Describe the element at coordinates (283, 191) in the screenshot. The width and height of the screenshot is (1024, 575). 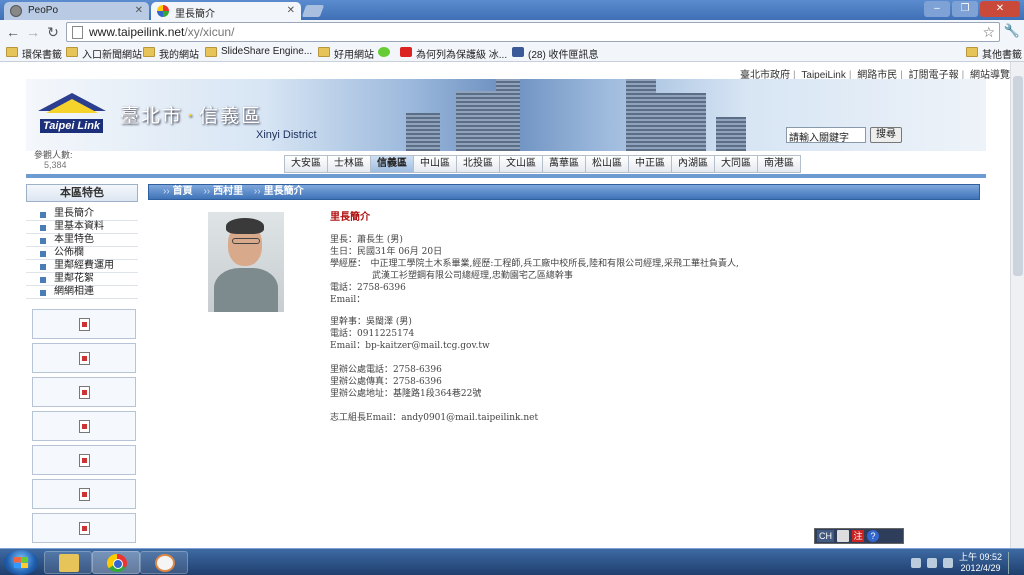
I see `breadcrumb-current: 里長簡介` at that location.